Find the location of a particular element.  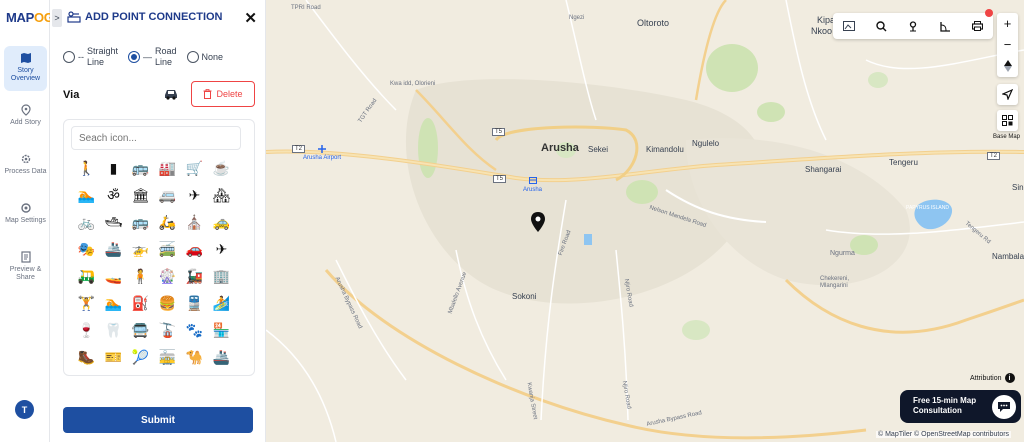

measure-icon is located at coordinates (945, 26).